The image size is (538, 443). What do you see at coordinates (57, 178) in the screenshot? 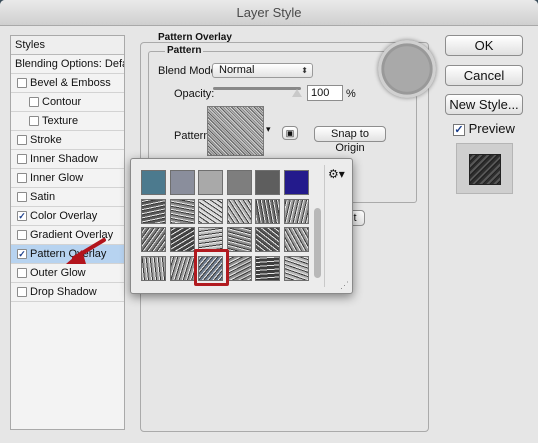
I see `style-item-label: Inner Glow` at bounding box center [57, 178].